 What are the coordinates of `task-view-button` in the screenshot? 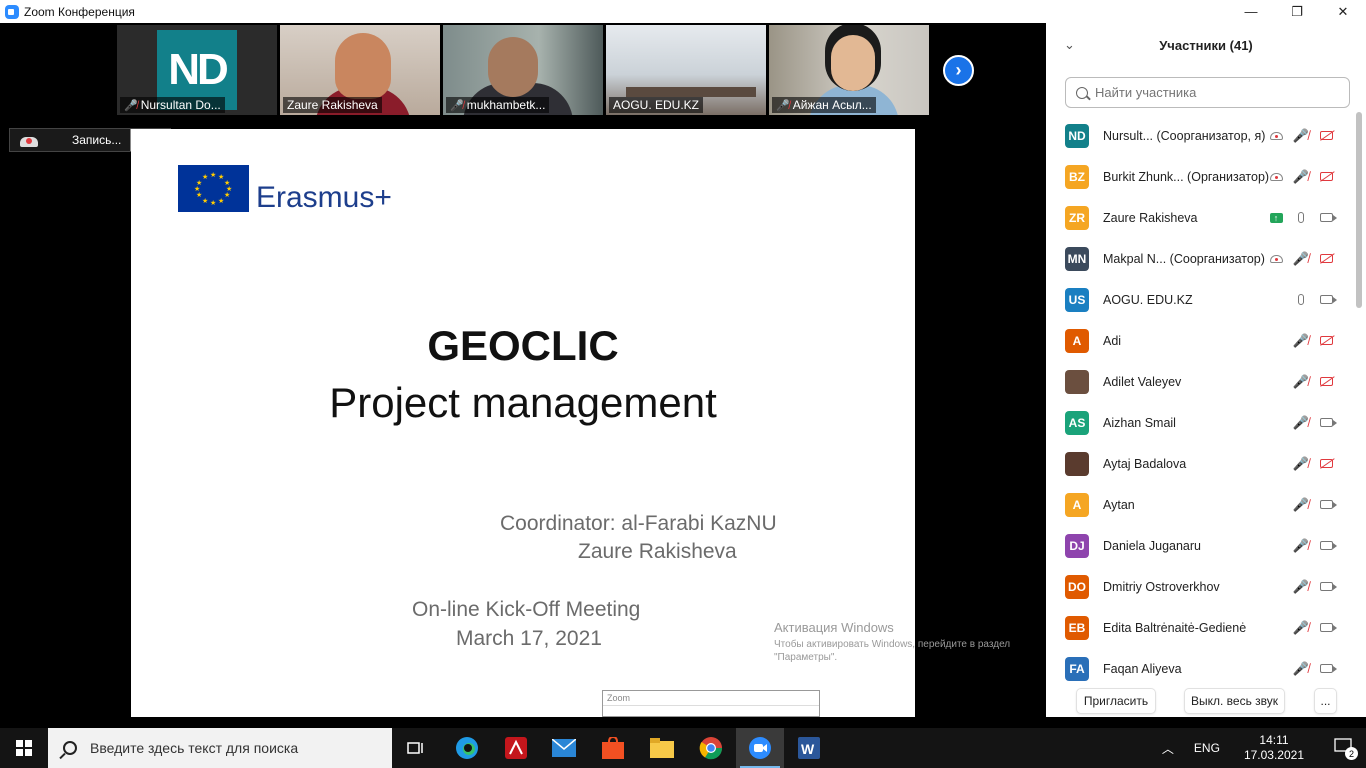 It's located at (416, 748).